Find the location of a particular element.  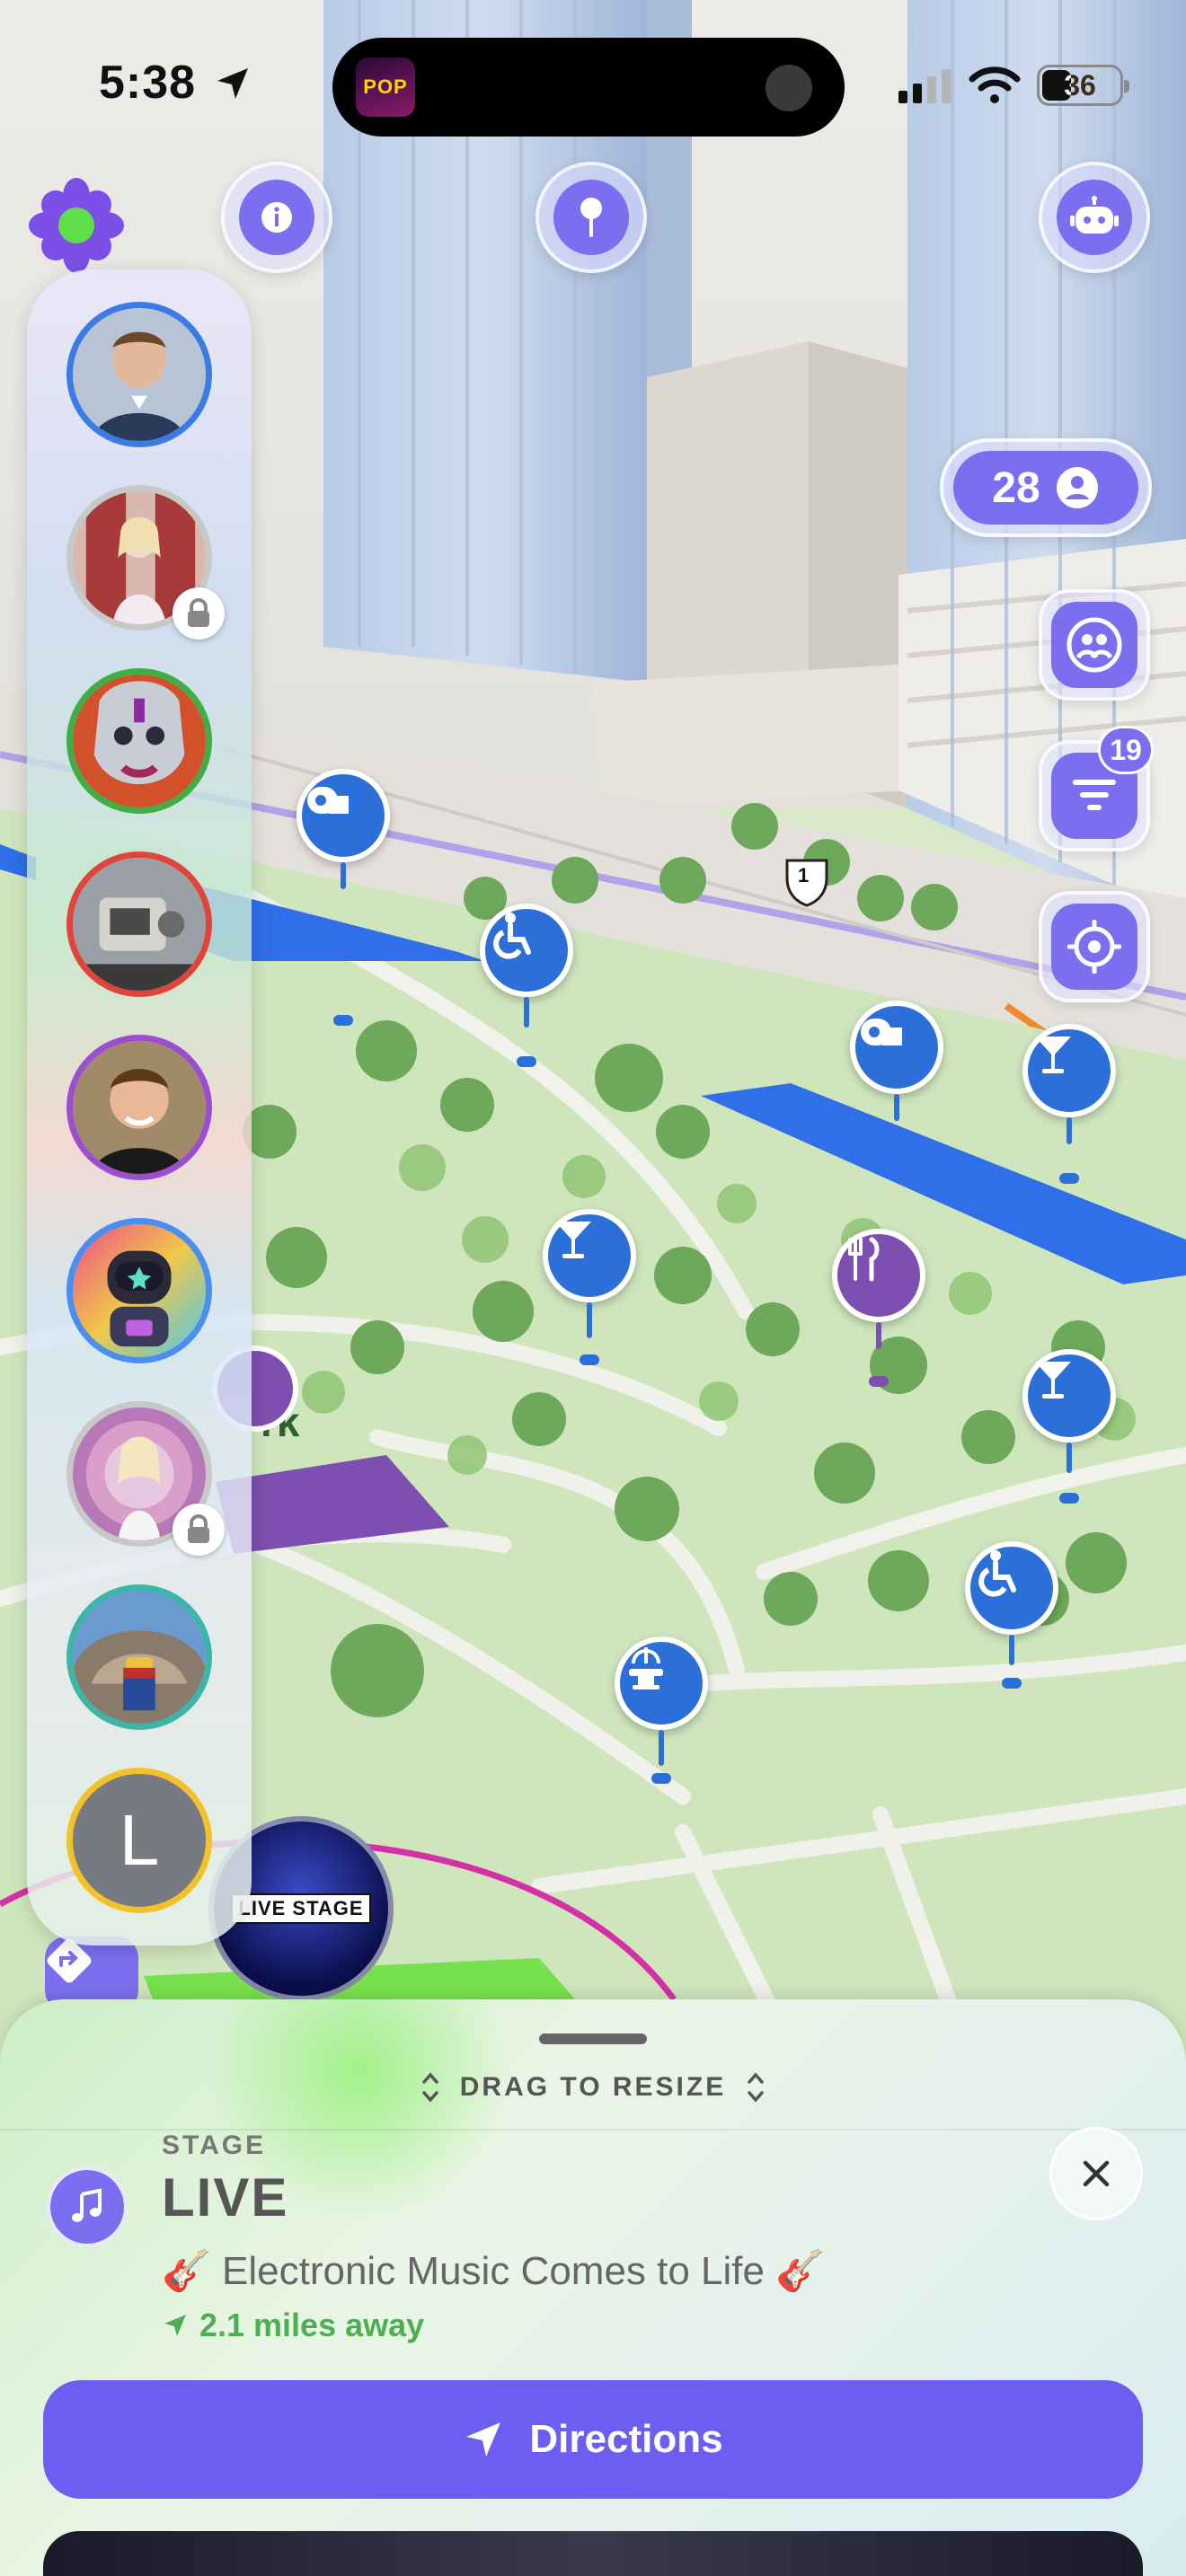

ai-assistant-button is located at coordinates (1094, 217).